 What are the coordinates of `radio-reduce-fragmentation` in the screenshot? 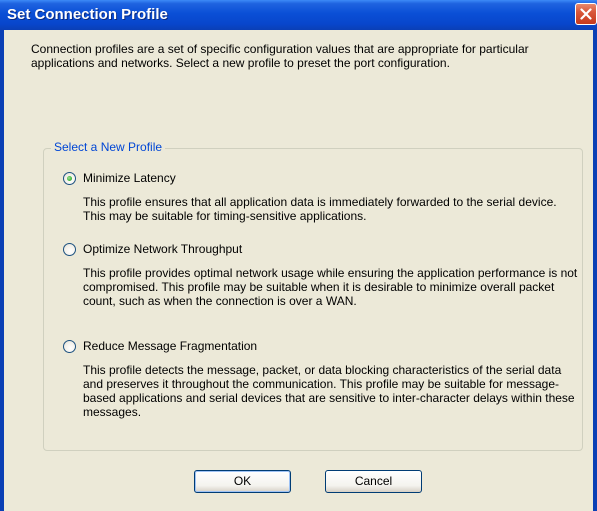 It's located at (69, 346).